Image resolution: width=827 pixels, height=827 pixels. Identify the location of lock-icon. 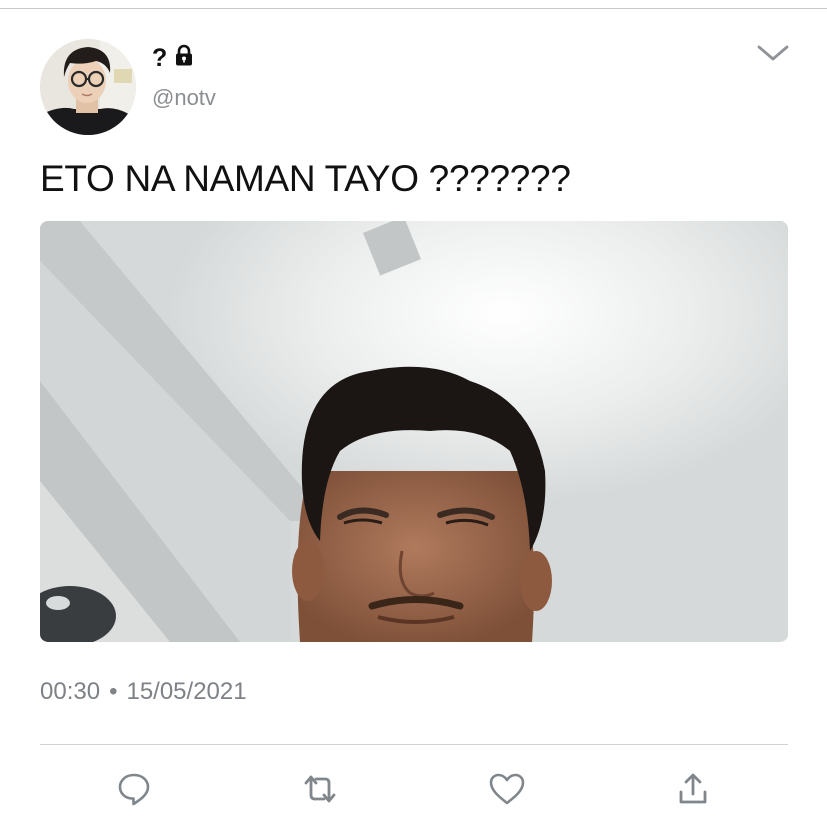
(184, 58).